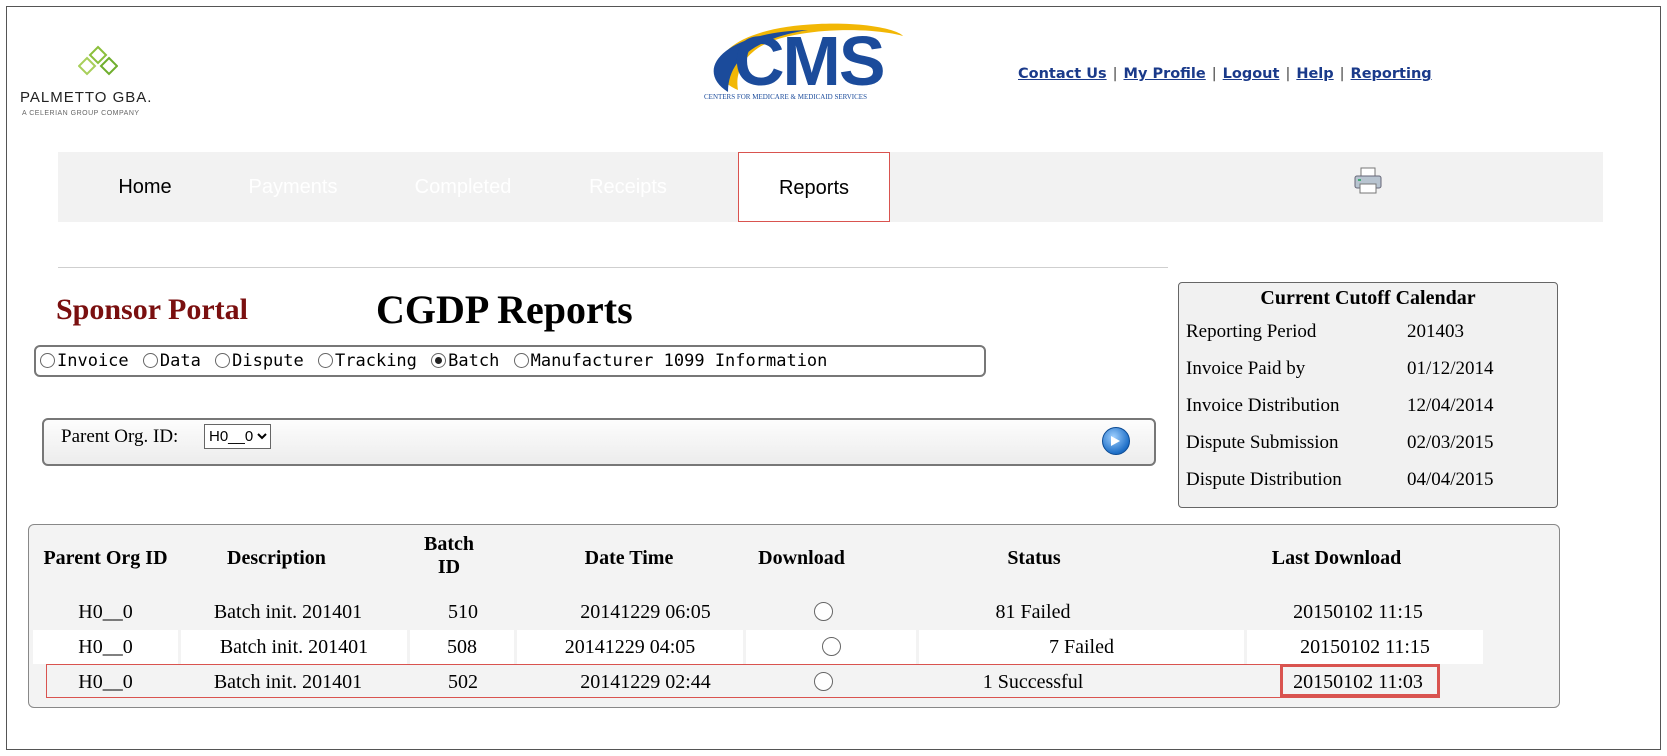  I want to click on cell-batch-id: 510, so click(463, 612).